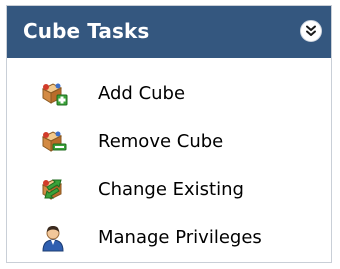 This screenshot has width=340, height=269. What do you see at coordinates (86, 31) in the screenshot?
I see `panel-title: Cube Tasks` at bounding box center [86, 31].